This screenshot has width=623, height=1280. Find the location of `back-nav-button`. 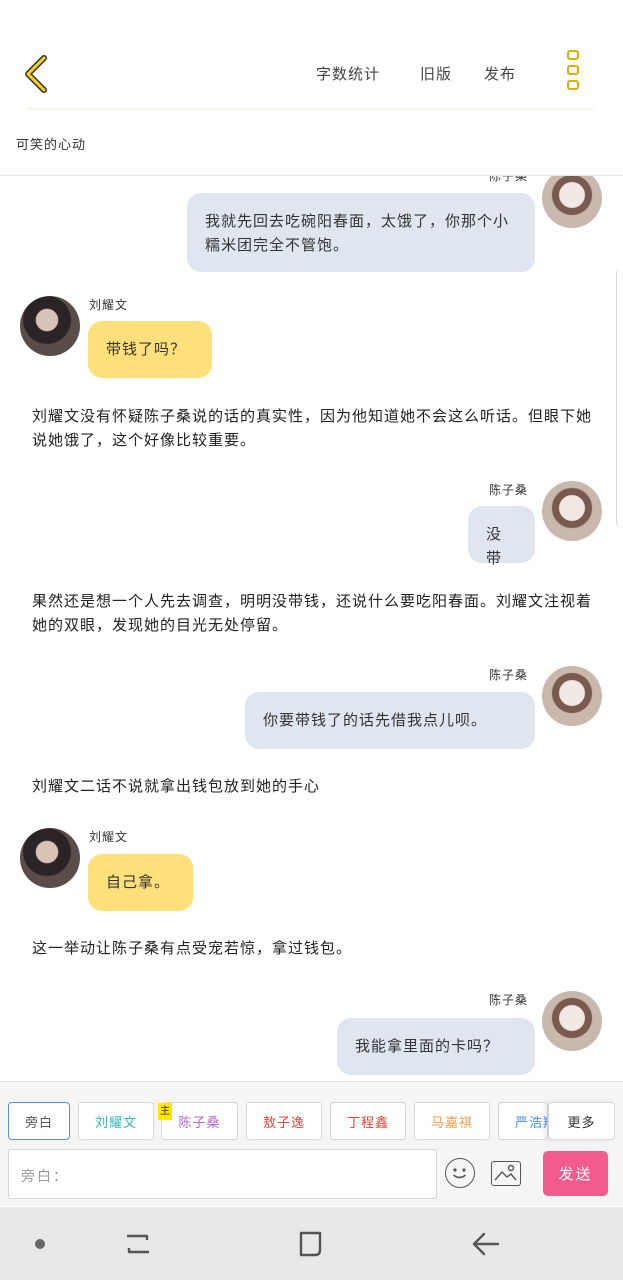

back-nav-button is located at coordinates (486, 1246).